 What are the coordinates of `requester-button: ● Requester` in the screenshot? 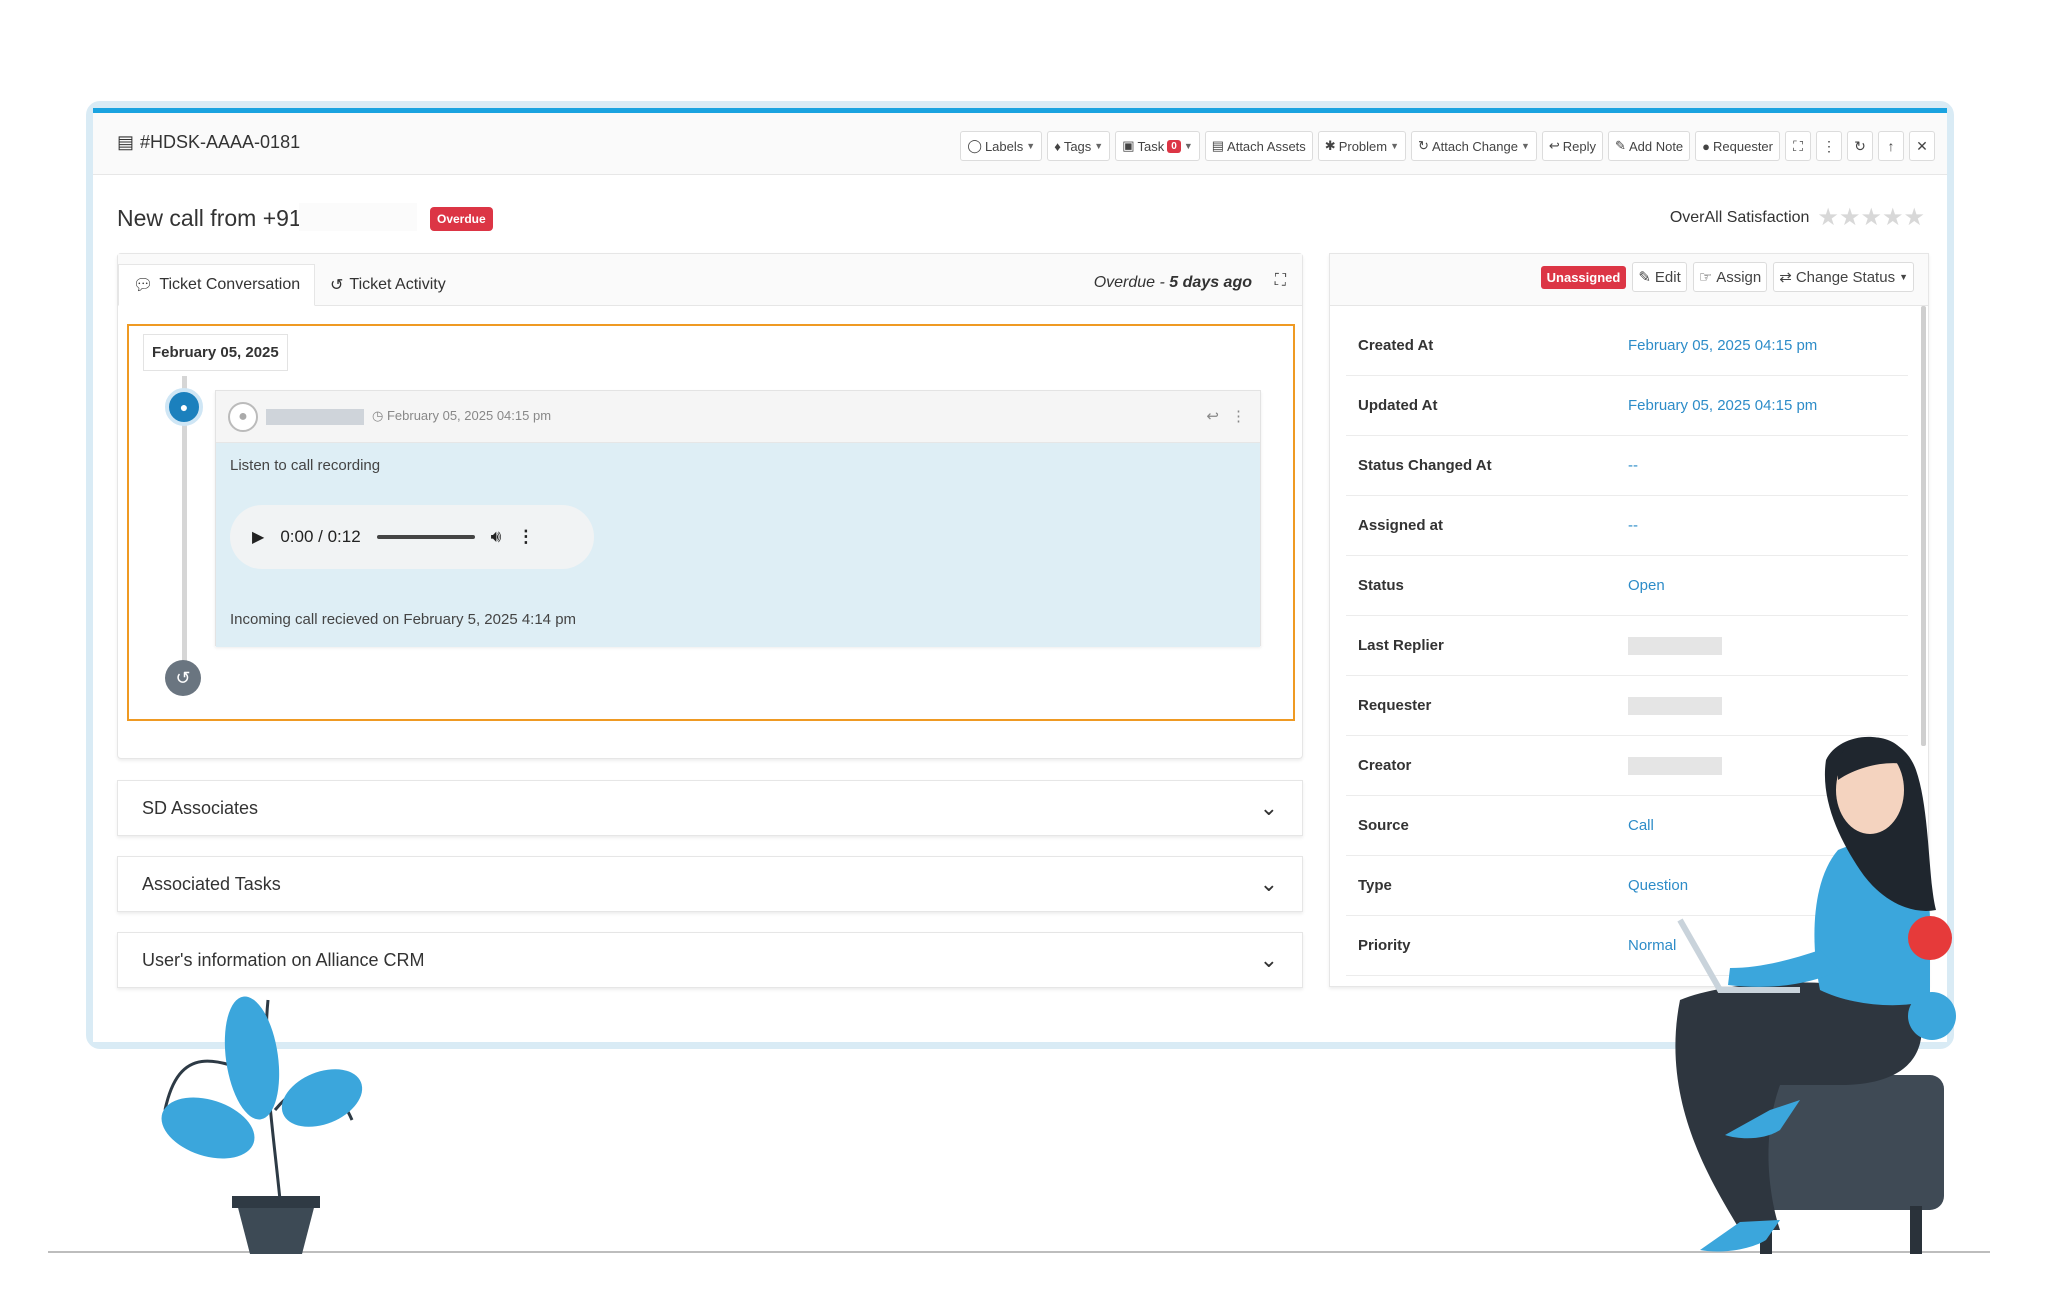 It's located at (1737, 146).